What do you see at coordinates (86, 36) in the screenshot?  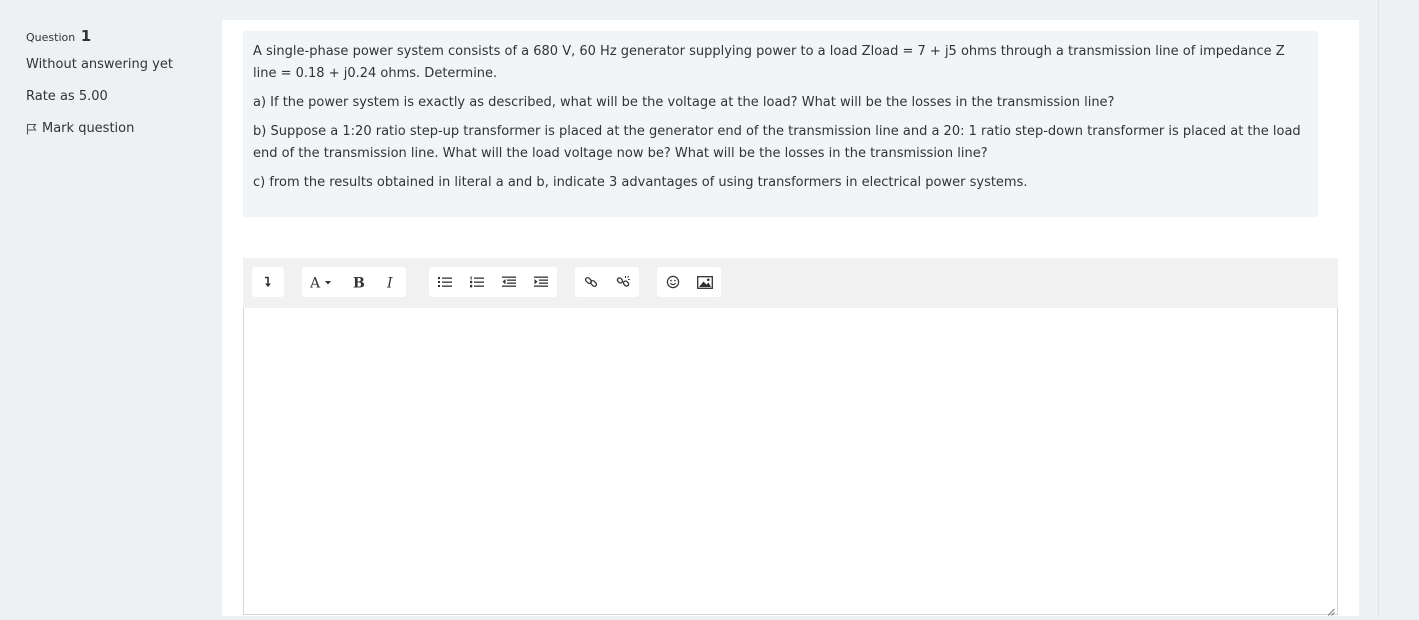 I see `question-number-value: 1` at bounding box center [86, 36].